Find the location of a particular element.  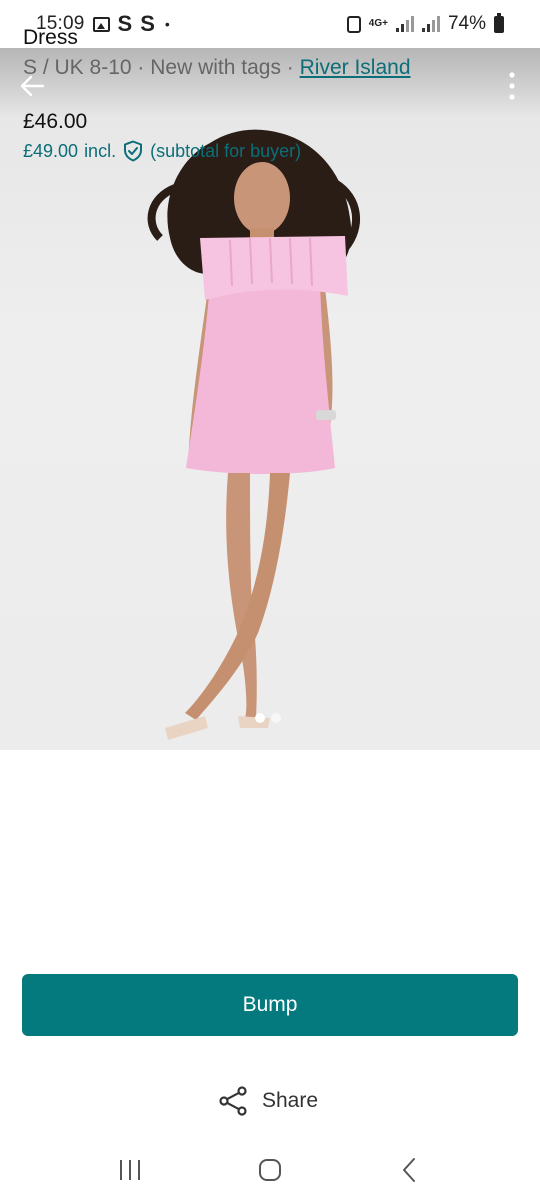

system-nav-bar is located at coordinates (270, 1170).